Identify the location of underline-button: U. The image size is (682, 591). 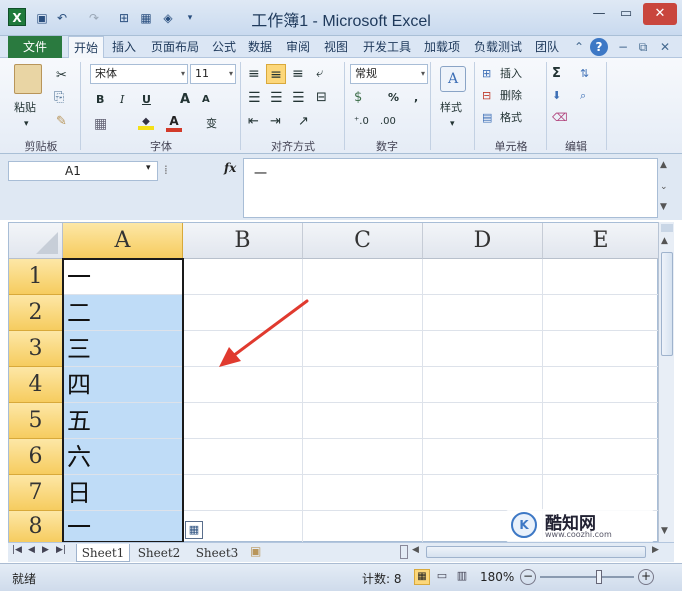
(146, 100).